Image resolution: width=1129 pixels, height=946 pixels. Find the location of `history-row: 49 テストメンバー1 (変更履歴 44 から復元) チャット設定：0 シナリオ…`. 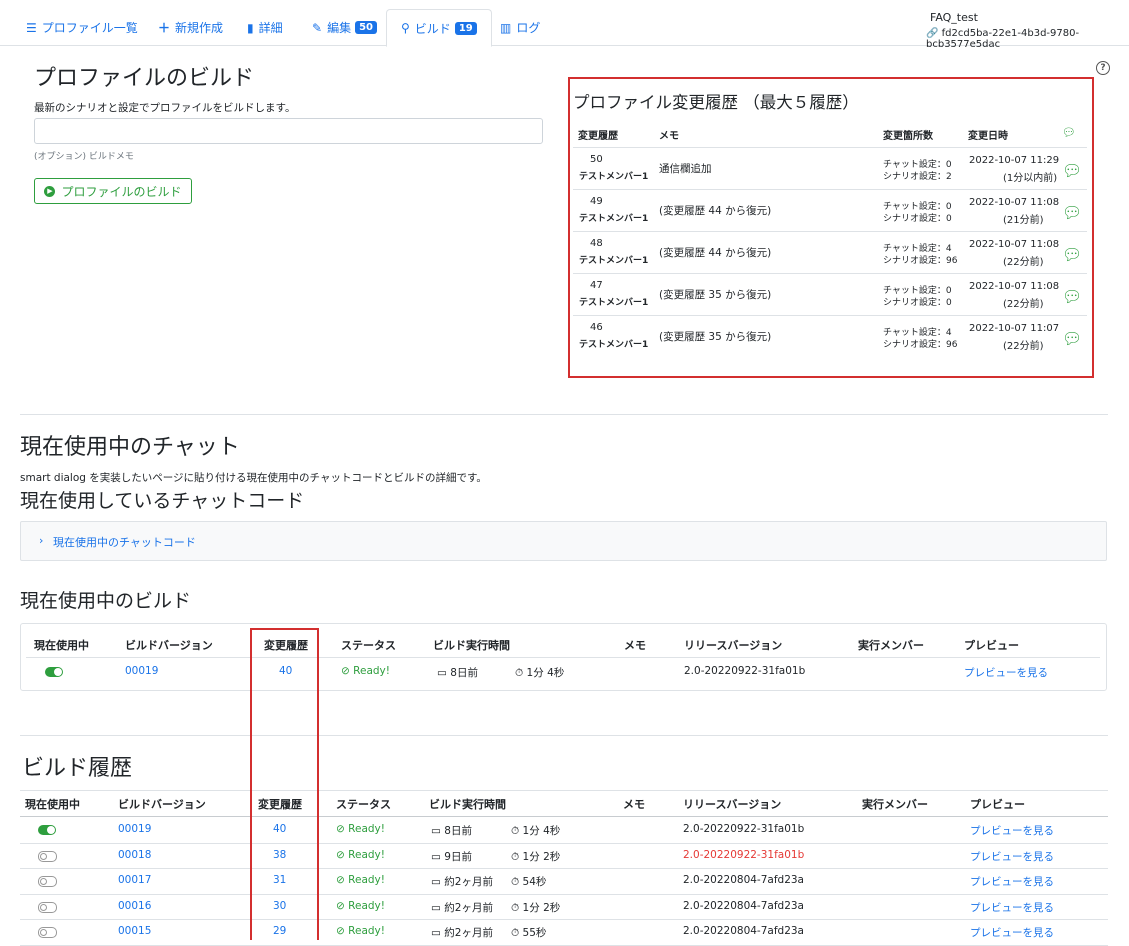

history-row: 49 テストメンバー1 (変更履歴 44 から復元) チャット設定：0 シナリオ… is located at coordinates (830, 210).